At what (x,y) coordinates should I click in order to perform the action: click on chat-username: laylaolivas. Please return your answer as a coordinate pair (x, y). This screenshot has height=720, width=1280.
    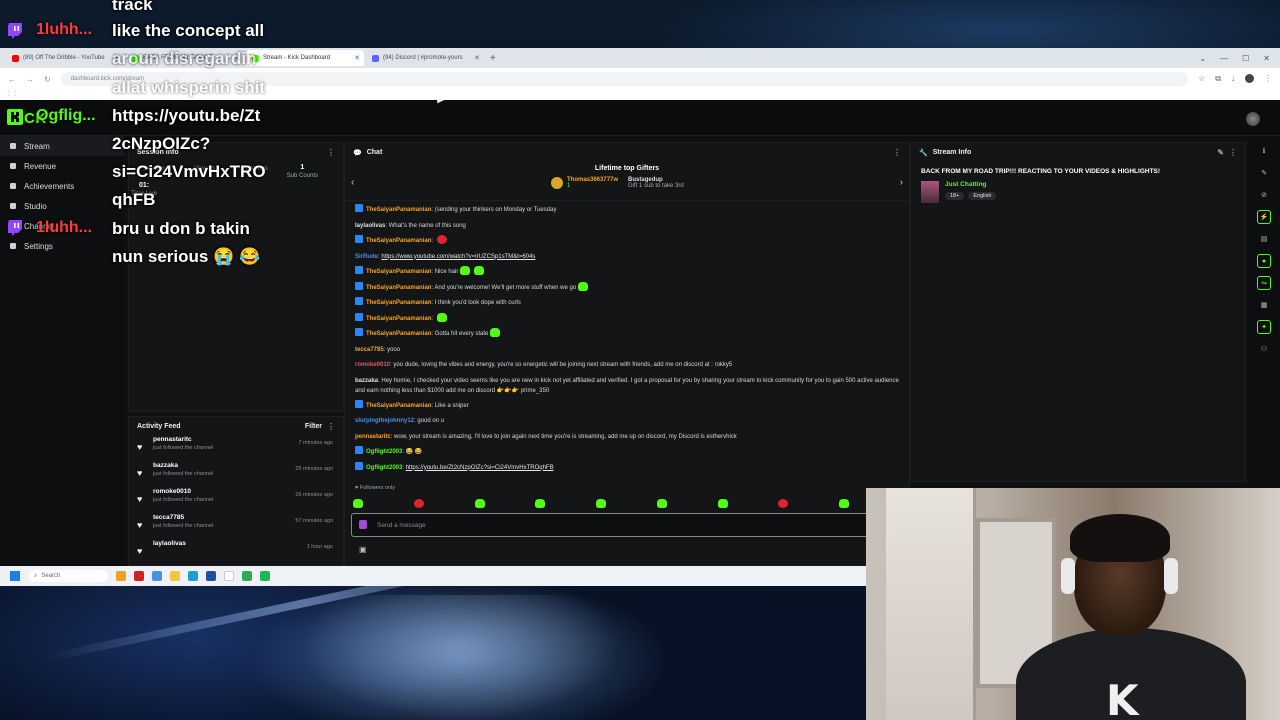
    Looking at the image, I should click on (370, 226).